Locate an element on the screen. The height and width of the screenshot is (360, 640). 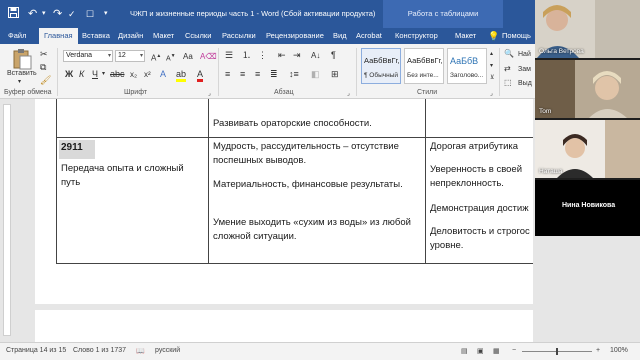
text-effects-icon: A is located at coordinates (163, 74).